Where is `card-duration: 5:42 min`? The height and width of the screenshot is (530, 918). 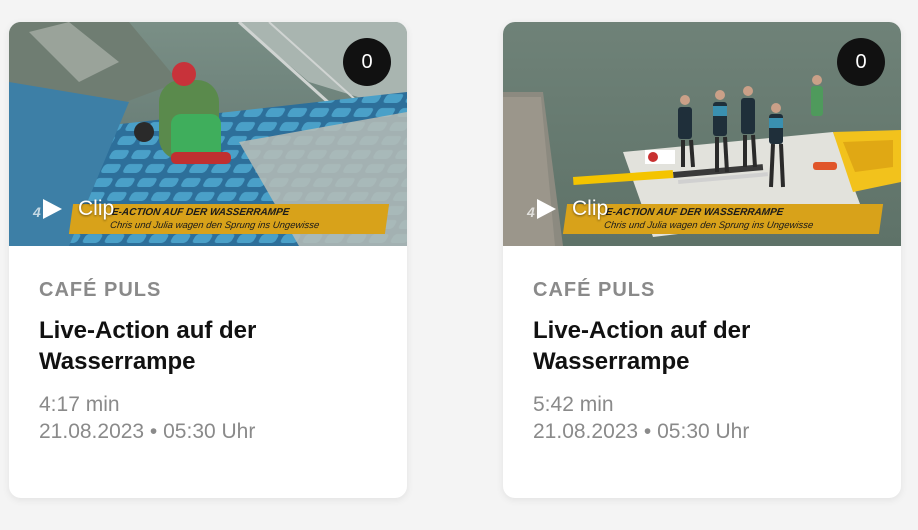
card-duration: 5:42 min is located at coordinates (573, 404).